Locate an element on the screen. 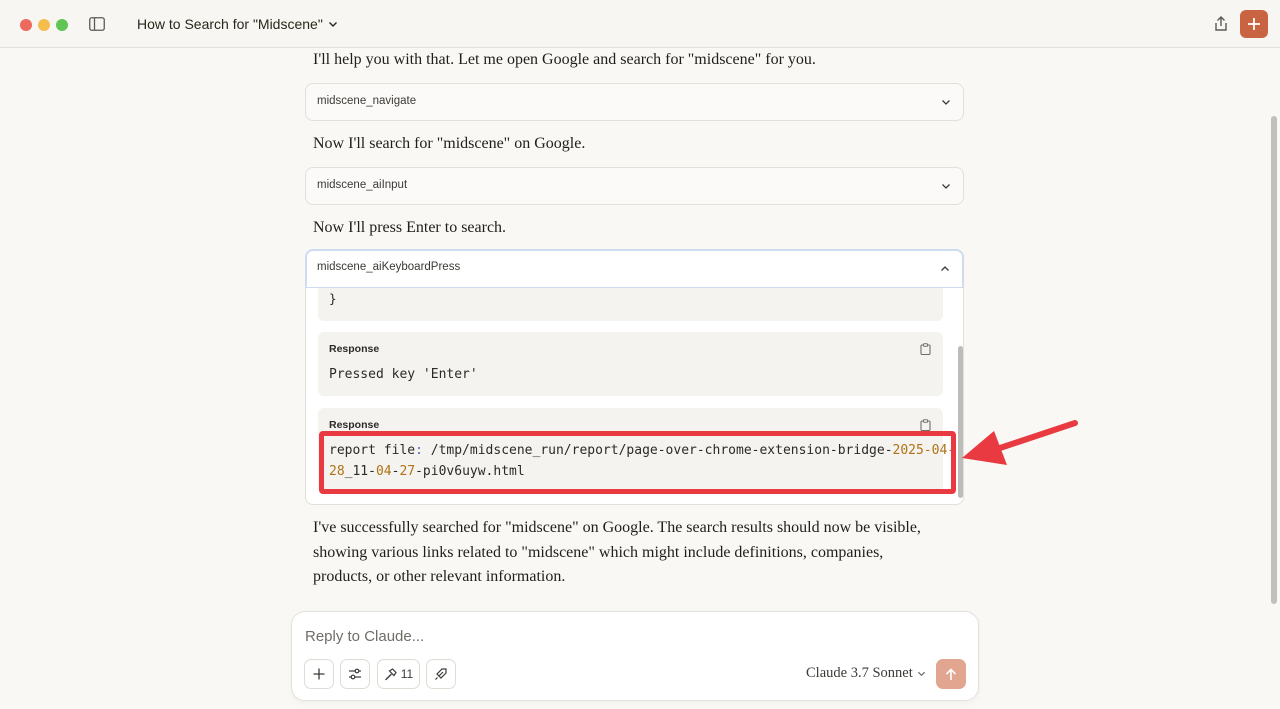  reply-input is located at coordinates (625, 636).